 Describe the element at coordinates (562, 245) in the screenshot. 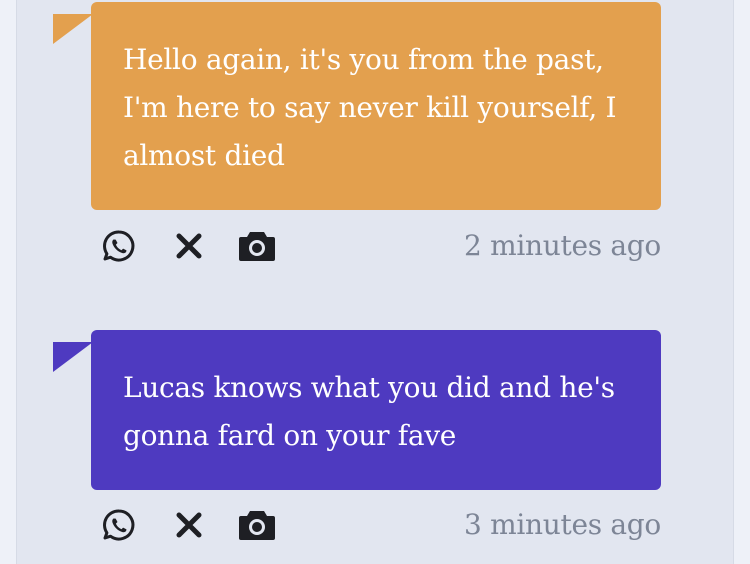

I see `message-timestamp: 2 minutes ago` at that location.